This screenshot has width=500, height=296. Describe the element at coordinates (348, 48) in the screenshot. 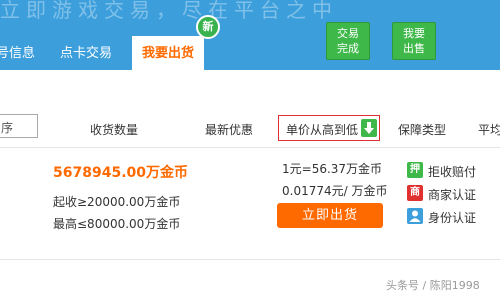

I see `trade-complete-line2: 完成` at that location.